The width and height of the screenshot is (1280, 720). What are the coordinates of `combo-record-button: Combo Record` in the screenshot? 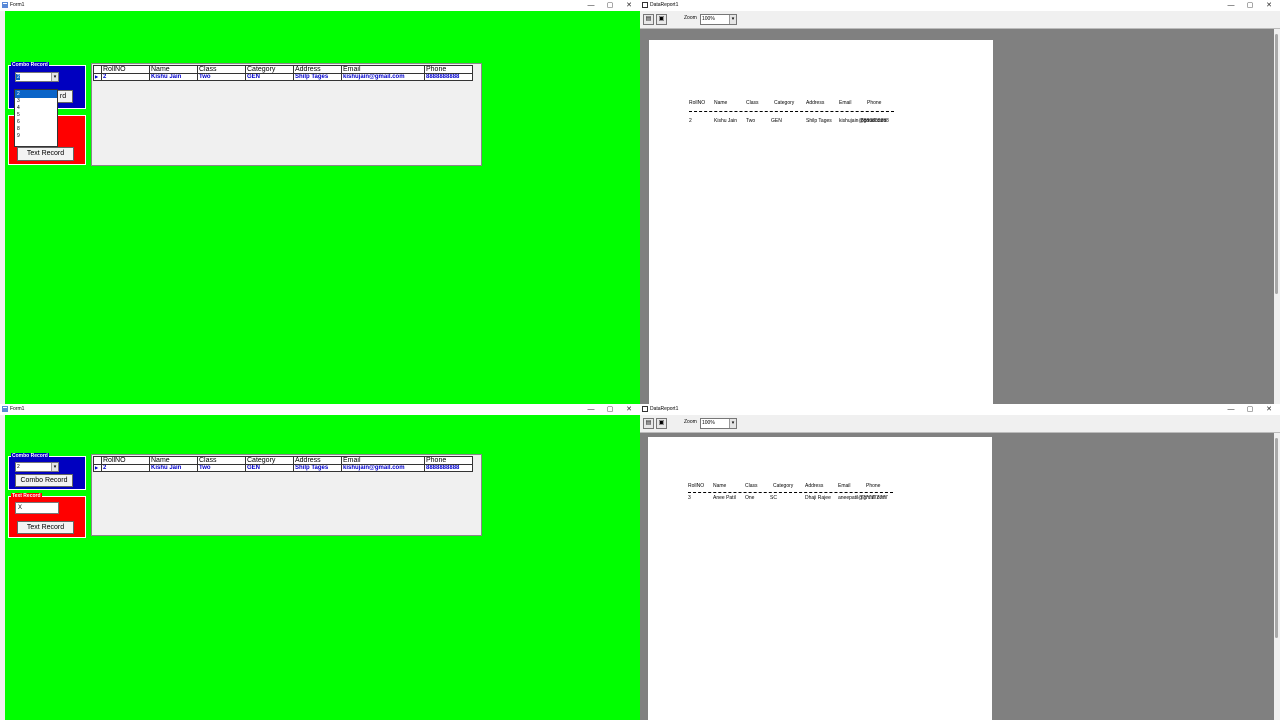 It's located at (44, 480).